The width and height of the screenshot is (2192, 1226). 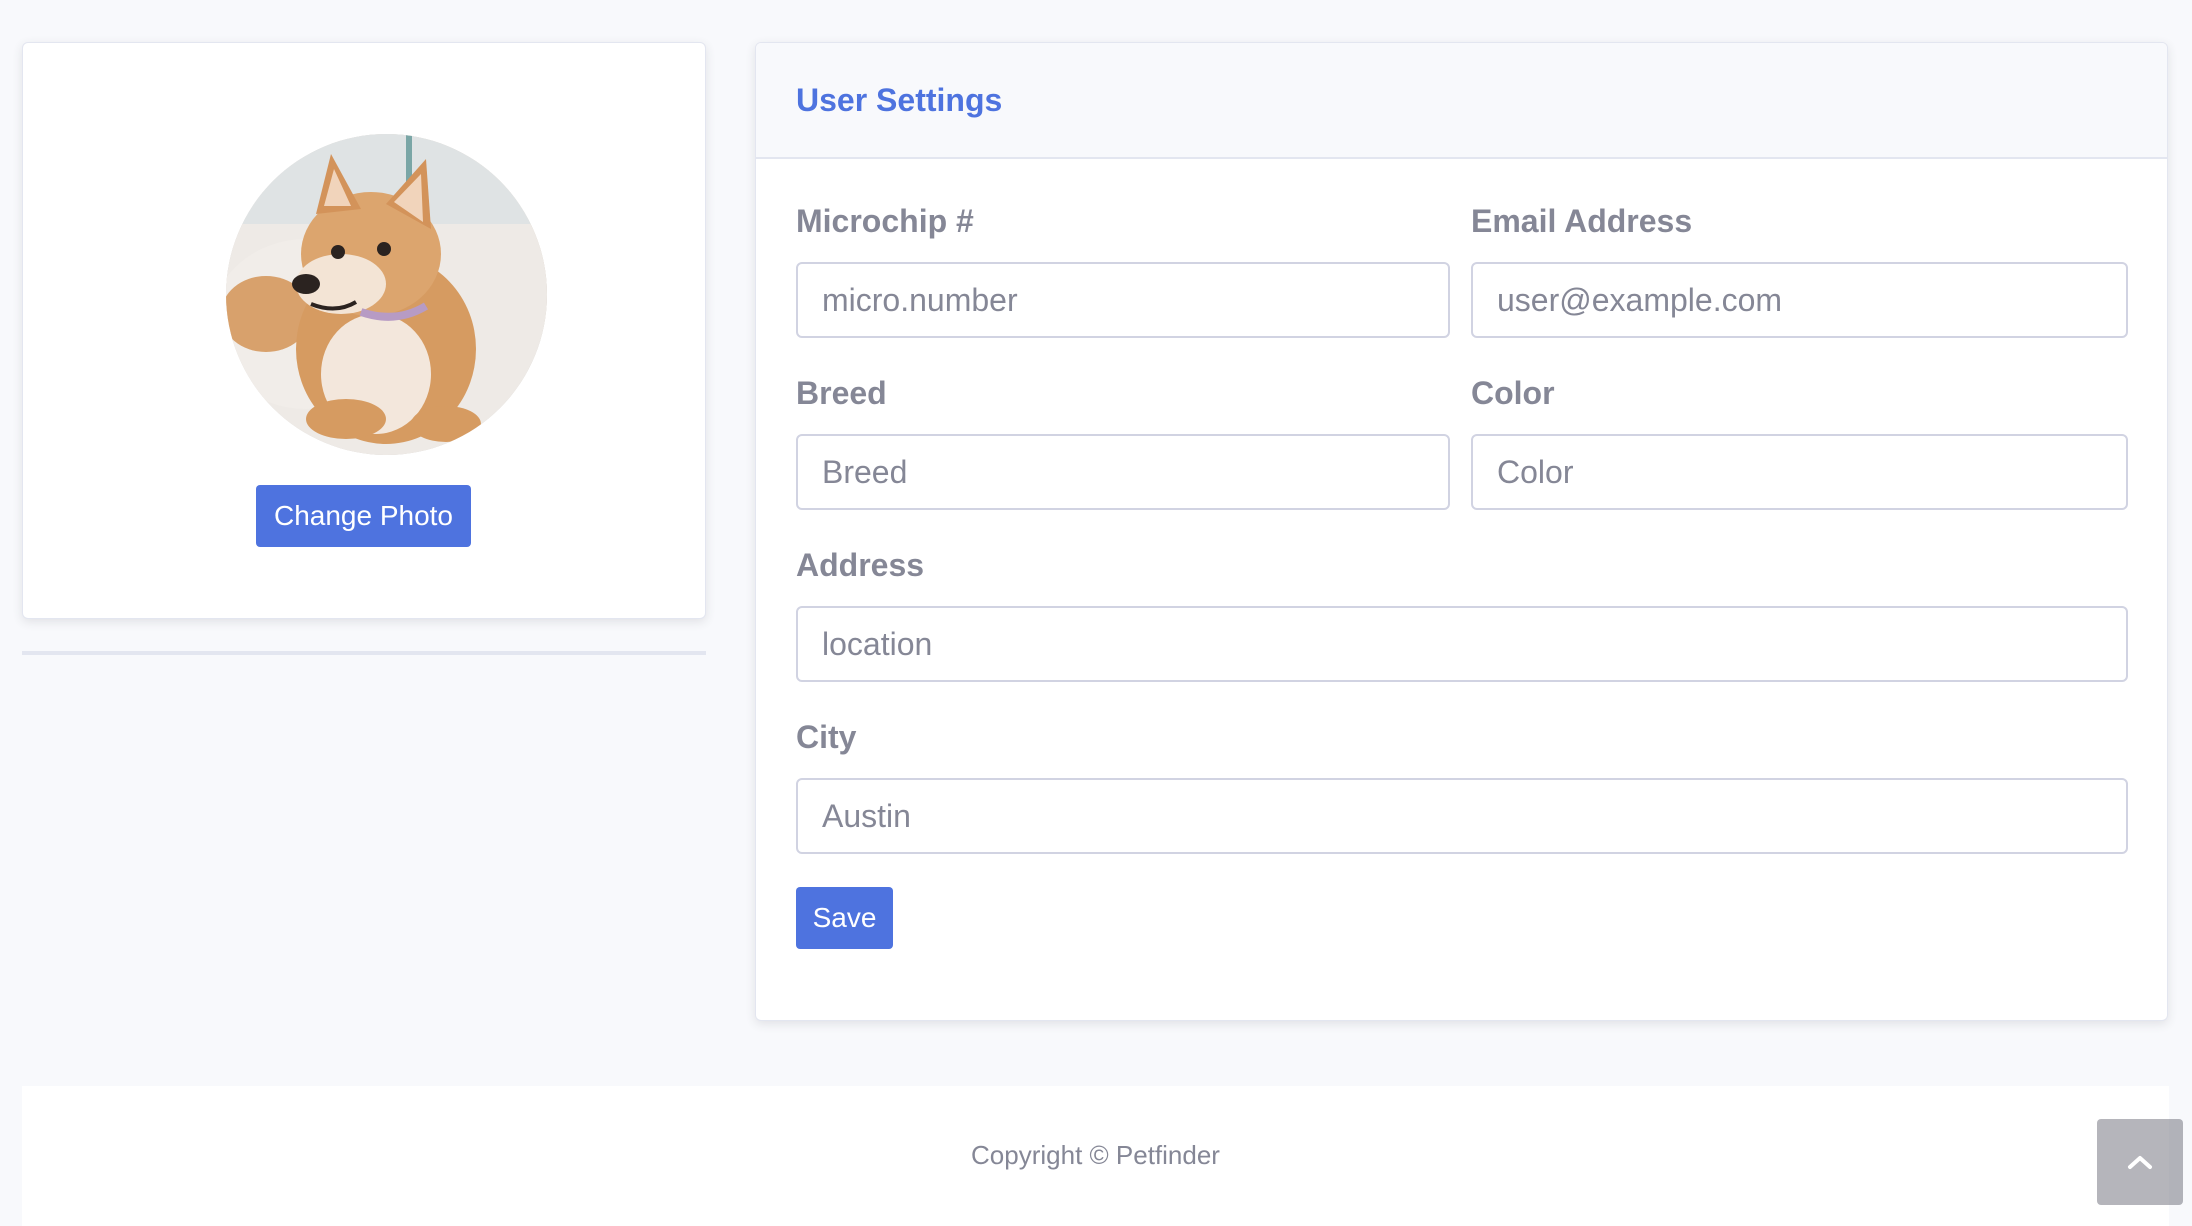 I want to click on color-input, so click(x=1799, y=472).